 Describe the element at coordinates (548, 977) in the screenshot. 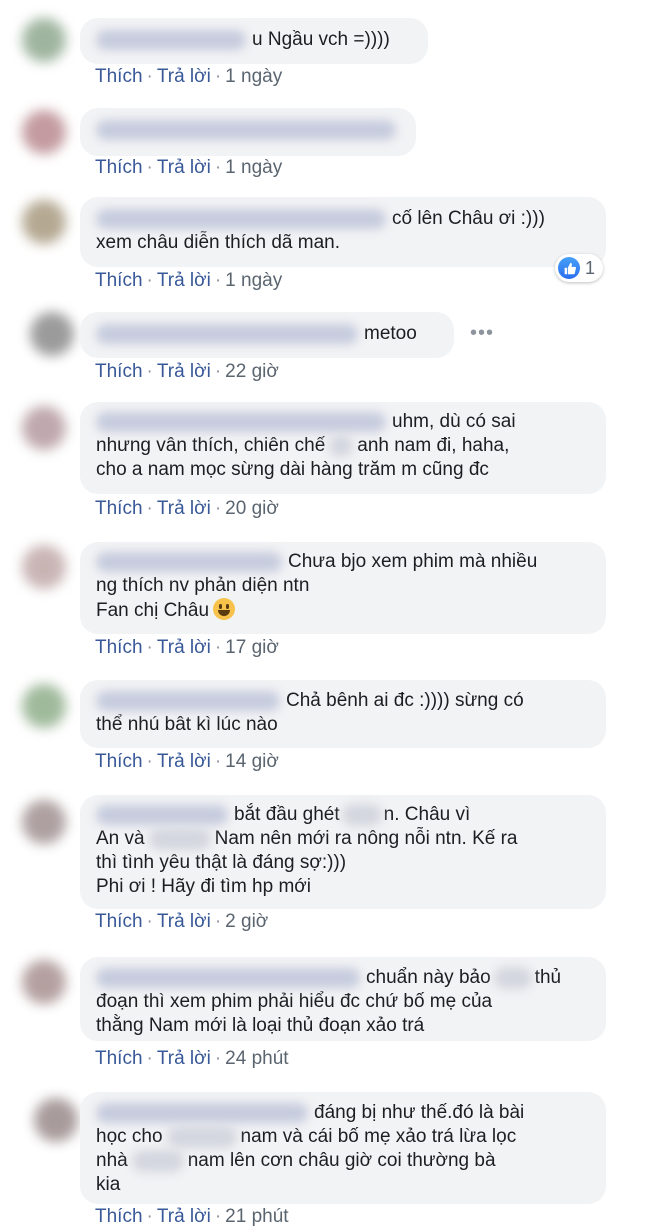

I see `comment-text: thủ` at that location.